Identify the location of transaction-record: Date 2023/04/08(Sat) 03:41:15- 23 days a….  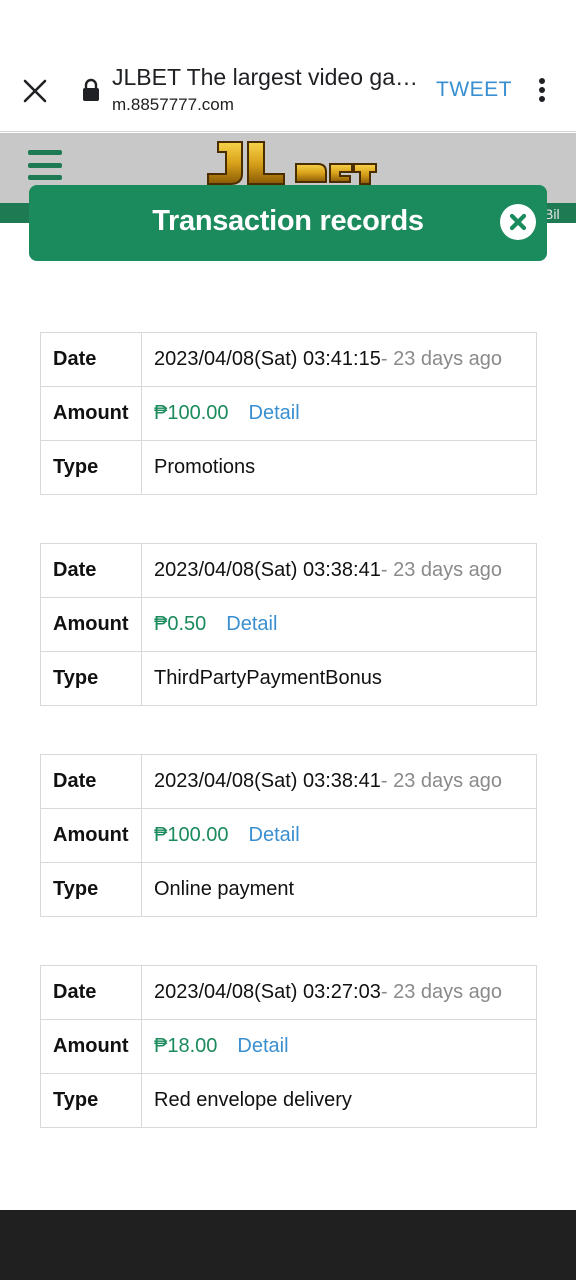
(288, 413).